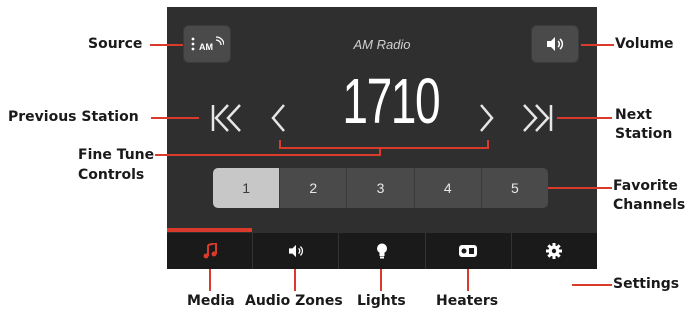 The width and height of the screenshot is (692, 312). What do you see at coordinates (644, 134) in the screenshot?
I see `next-station-label-2: Station` at bounding box center [644, 134].